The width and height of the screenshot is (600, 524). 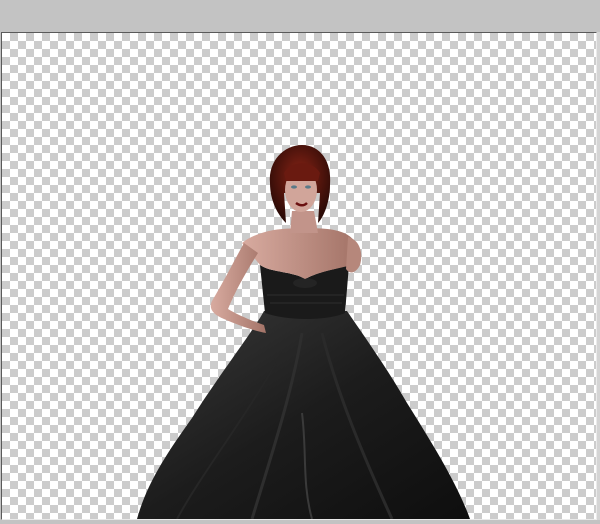 I want to click on right-arm, so click(x=354, y=255).